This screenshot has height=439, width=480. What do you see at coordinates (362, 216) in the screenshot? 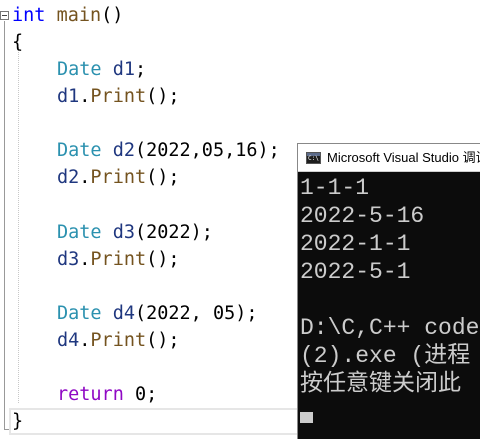
I see `output-line-2: 2022-5-16` at bounding box center [362, 216].